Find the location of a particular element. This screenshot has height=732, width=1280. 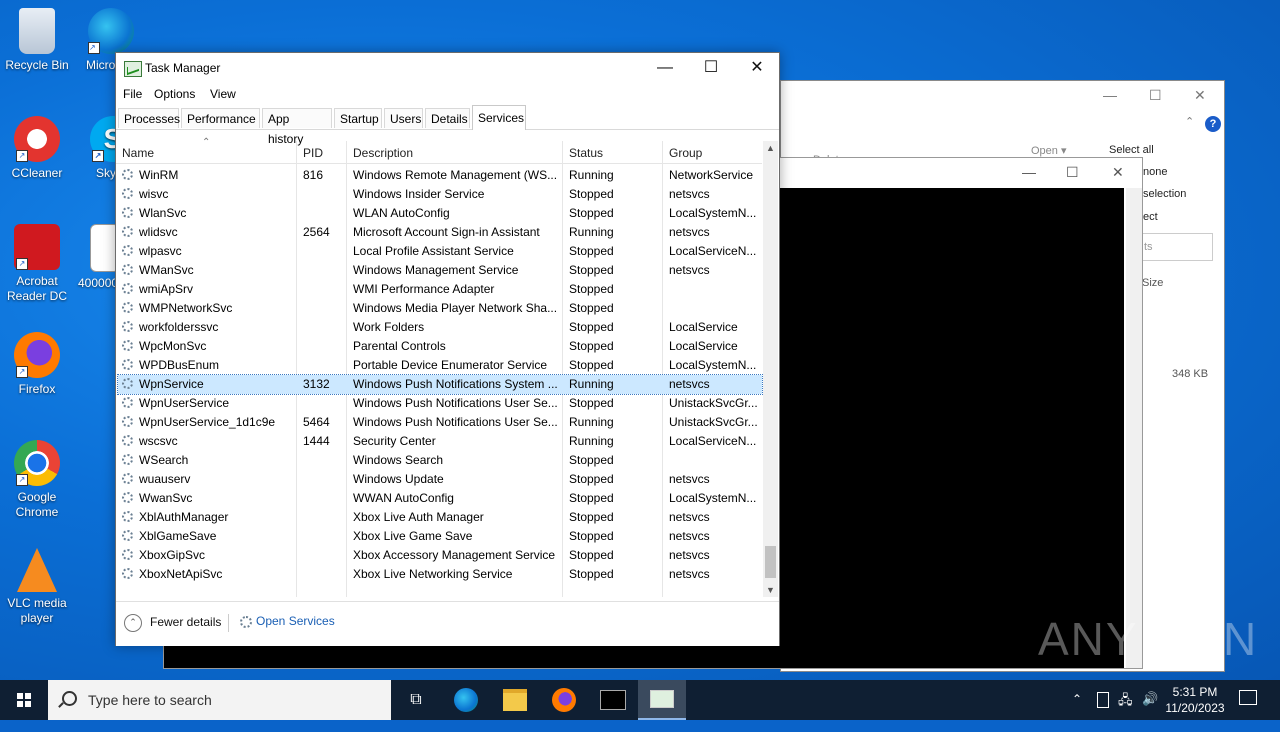

tab-startup: Startup is located at coordinates (358, 118).